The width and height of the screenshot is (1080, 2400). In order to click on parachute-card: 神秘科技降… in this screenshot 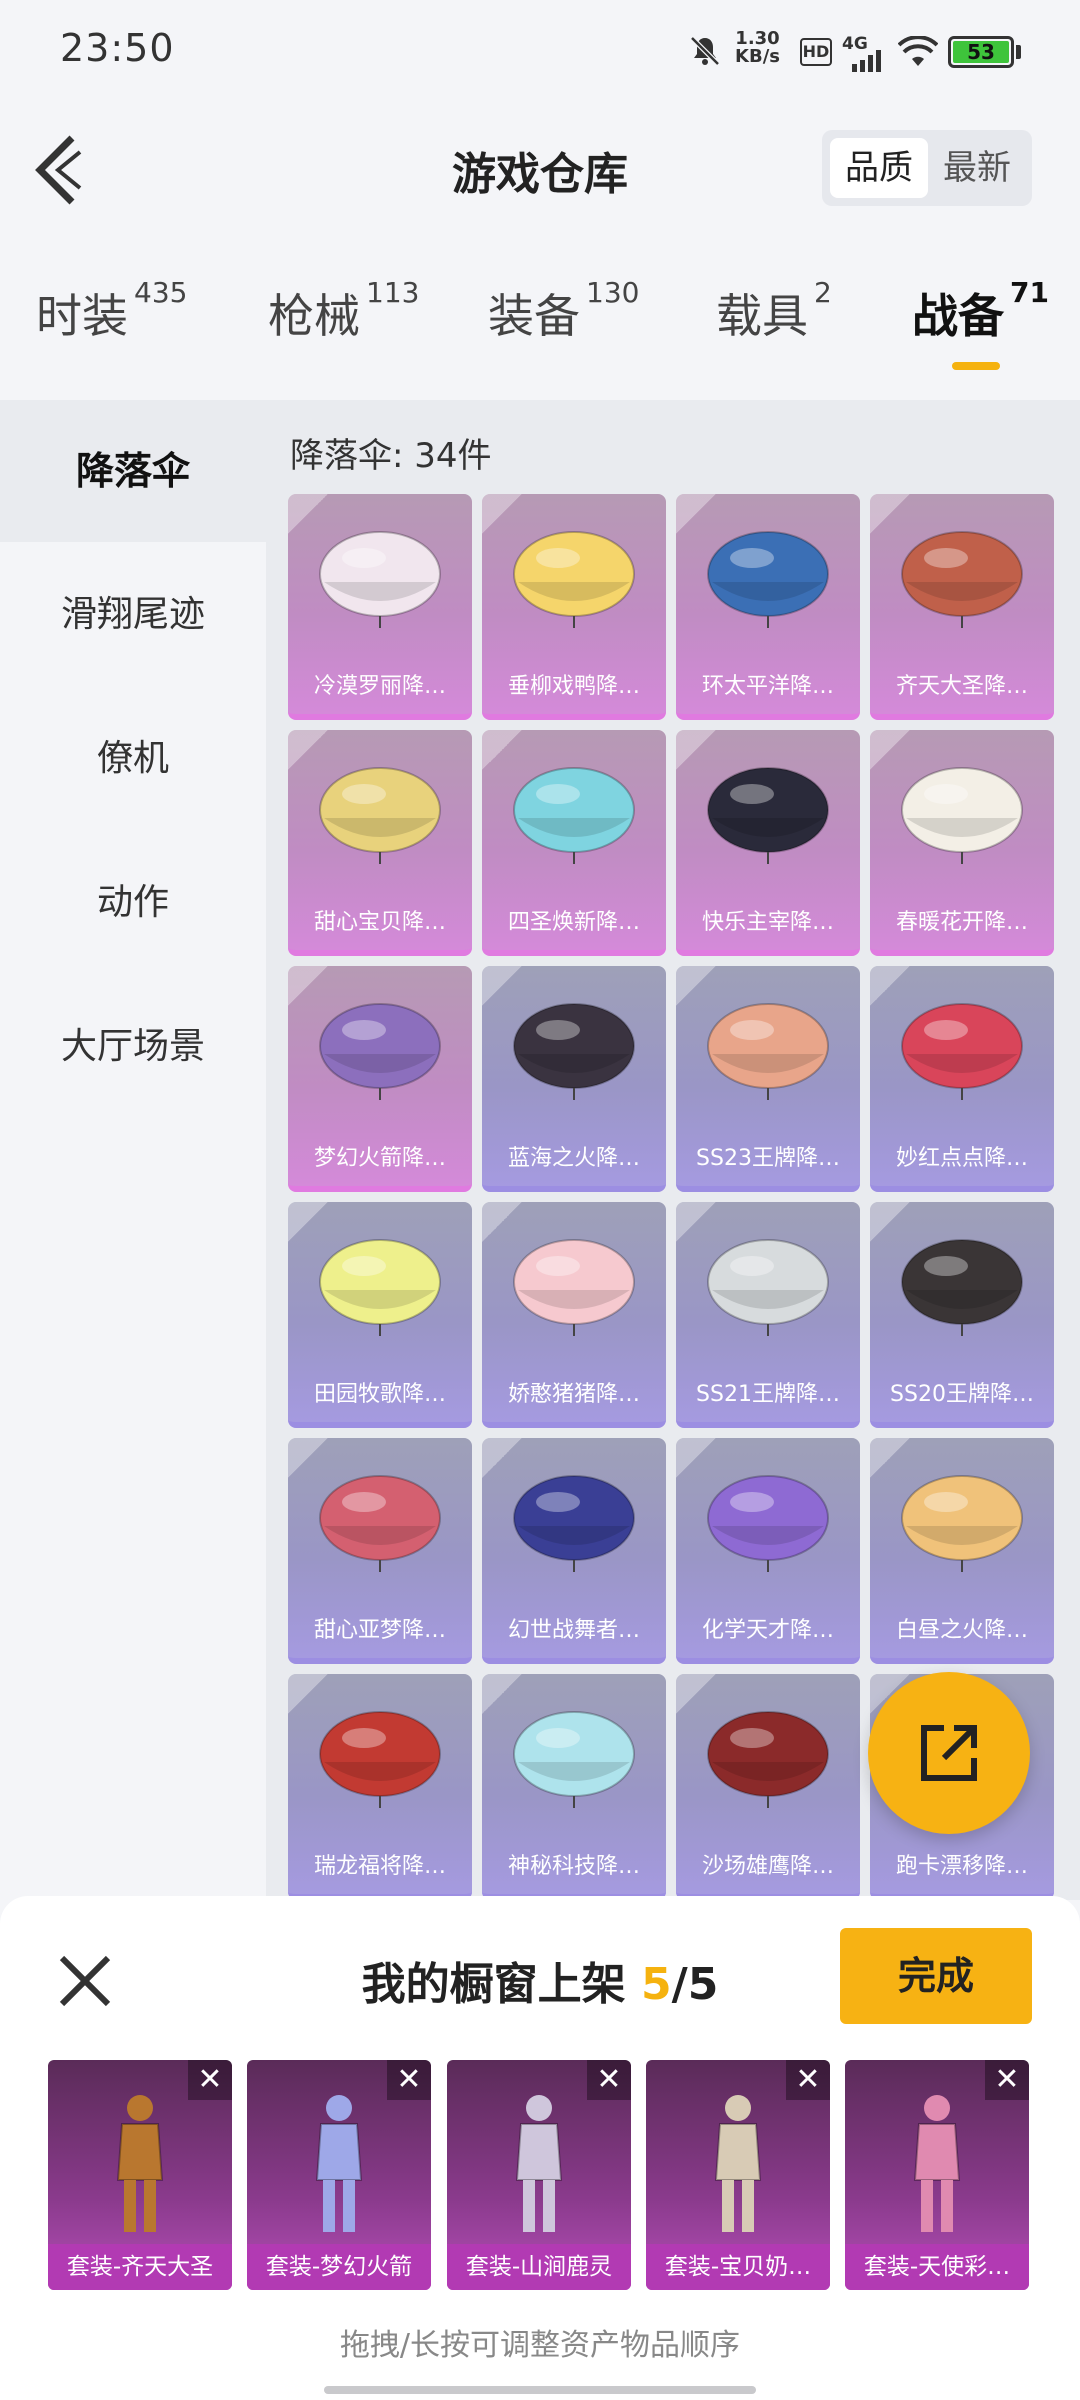, I will do `click(574, 1787)`.